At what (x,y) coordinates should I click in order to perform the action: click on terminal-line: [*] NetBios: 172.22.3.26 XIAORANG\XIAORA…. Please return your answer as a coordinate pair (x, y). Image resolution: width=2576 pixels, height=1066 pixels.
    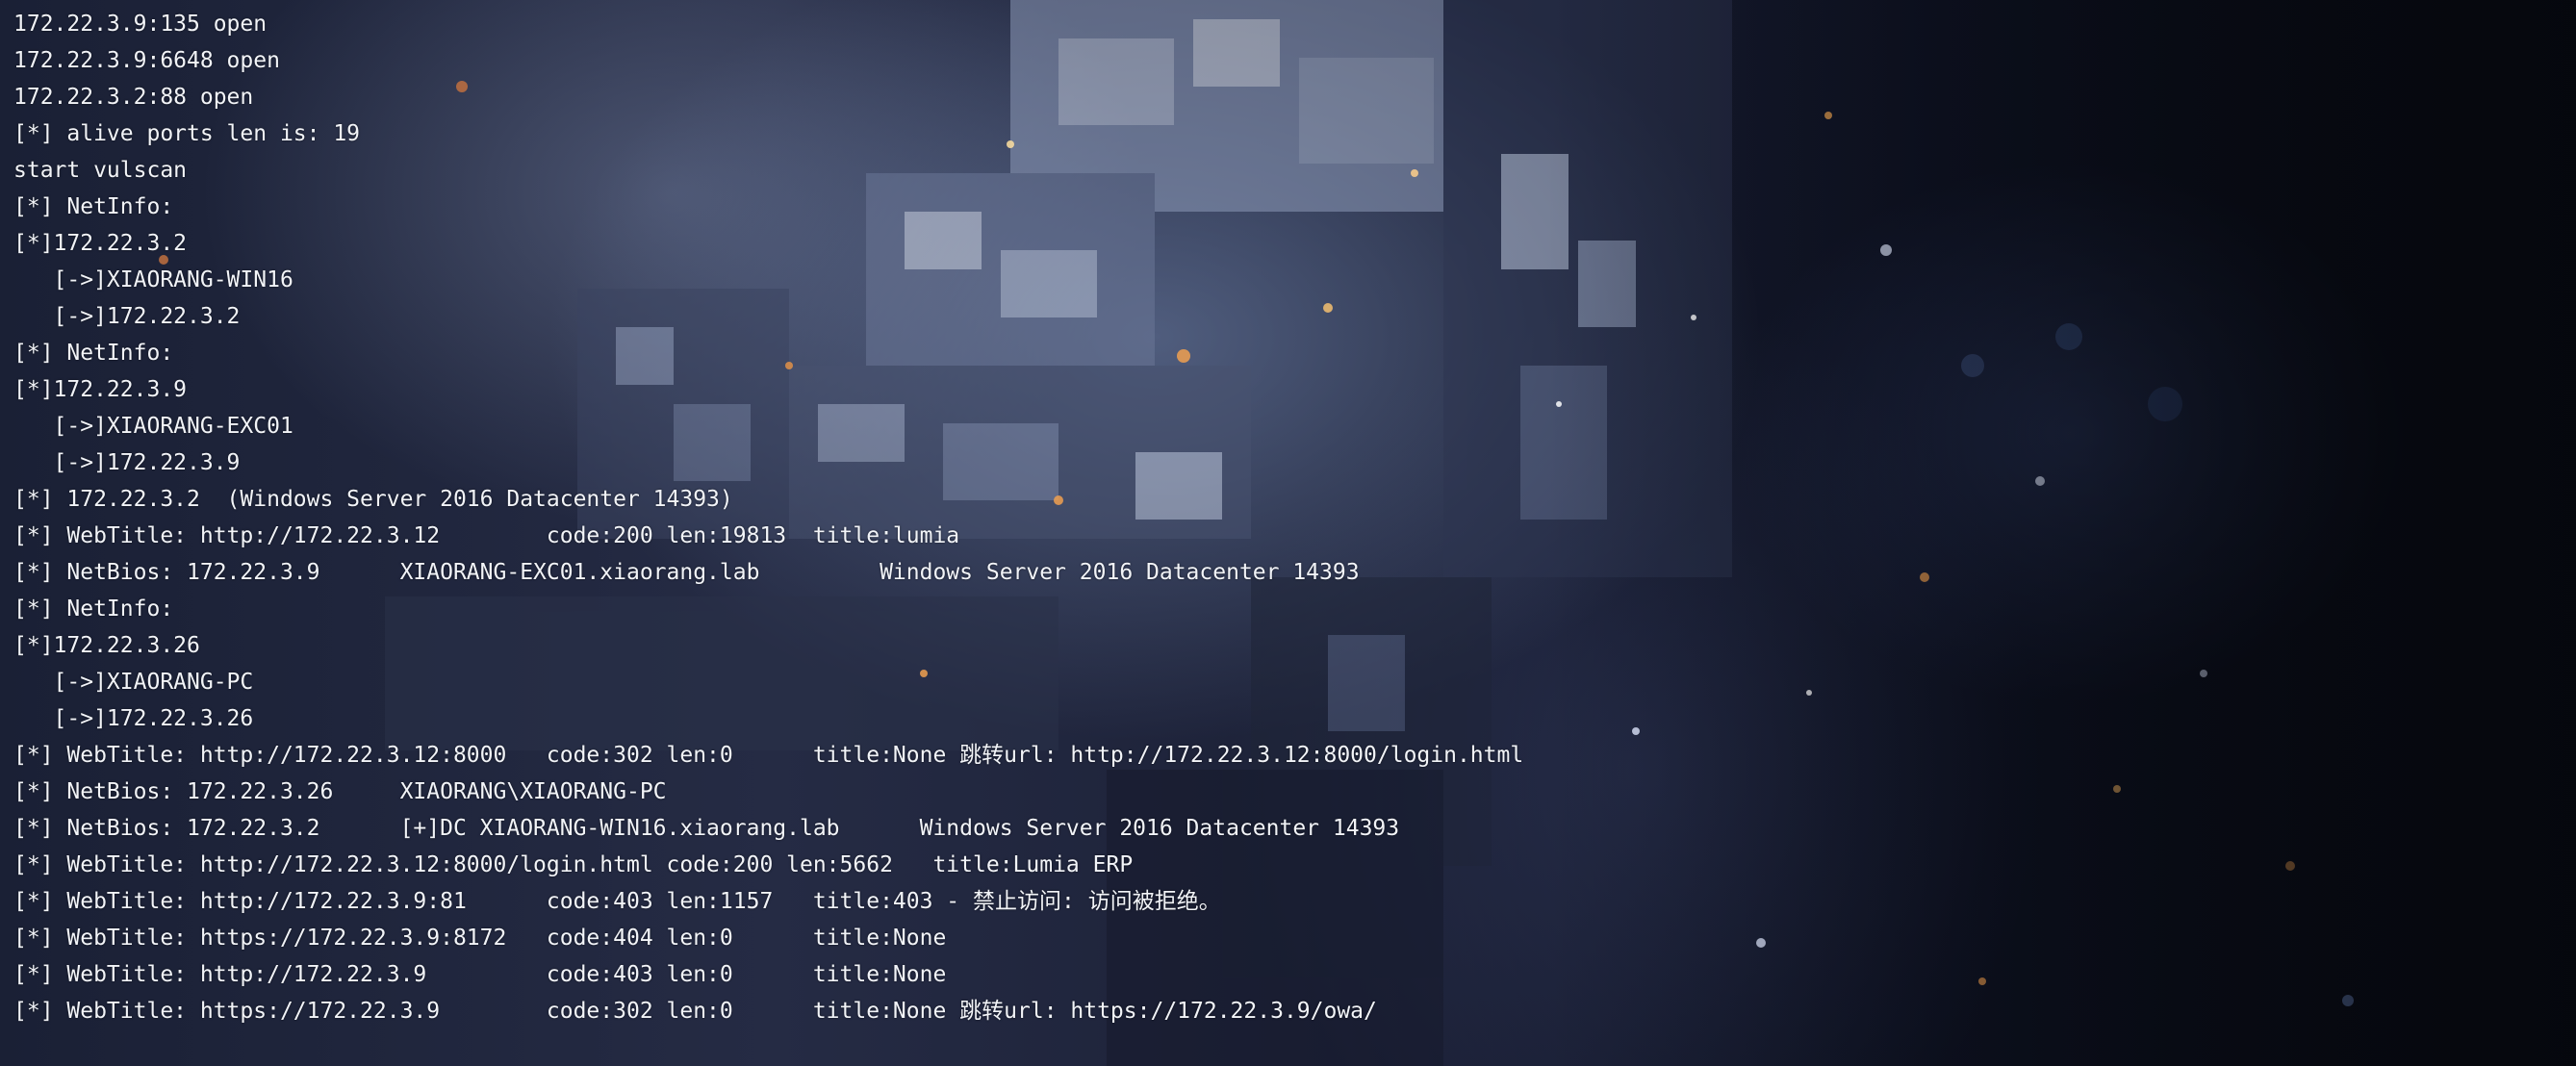
    Looking at the image, I should click on (340, 791).